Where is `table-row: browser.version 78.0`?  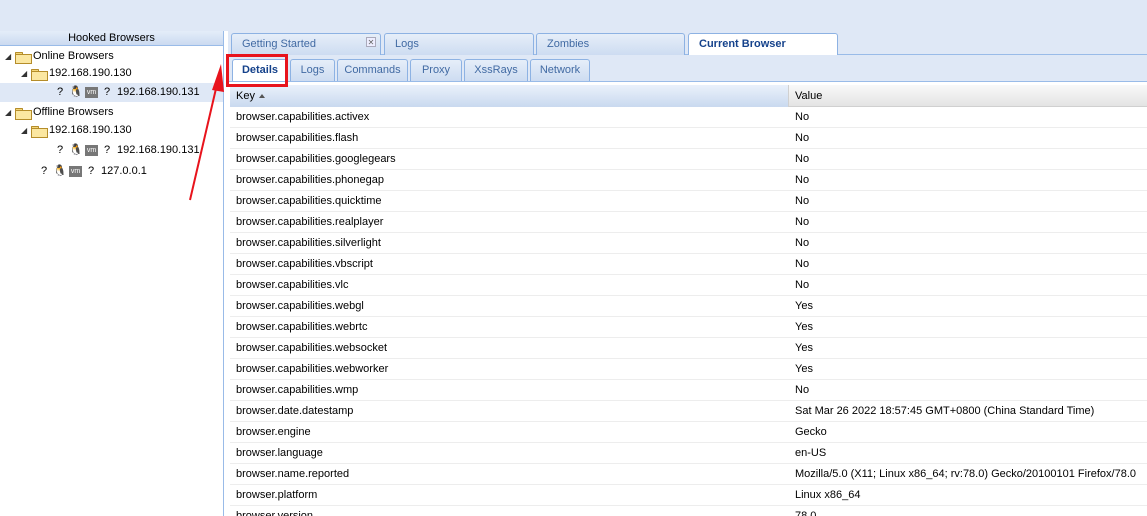 table-row: browser.version 78.0 is located at coordinates (688, 511).